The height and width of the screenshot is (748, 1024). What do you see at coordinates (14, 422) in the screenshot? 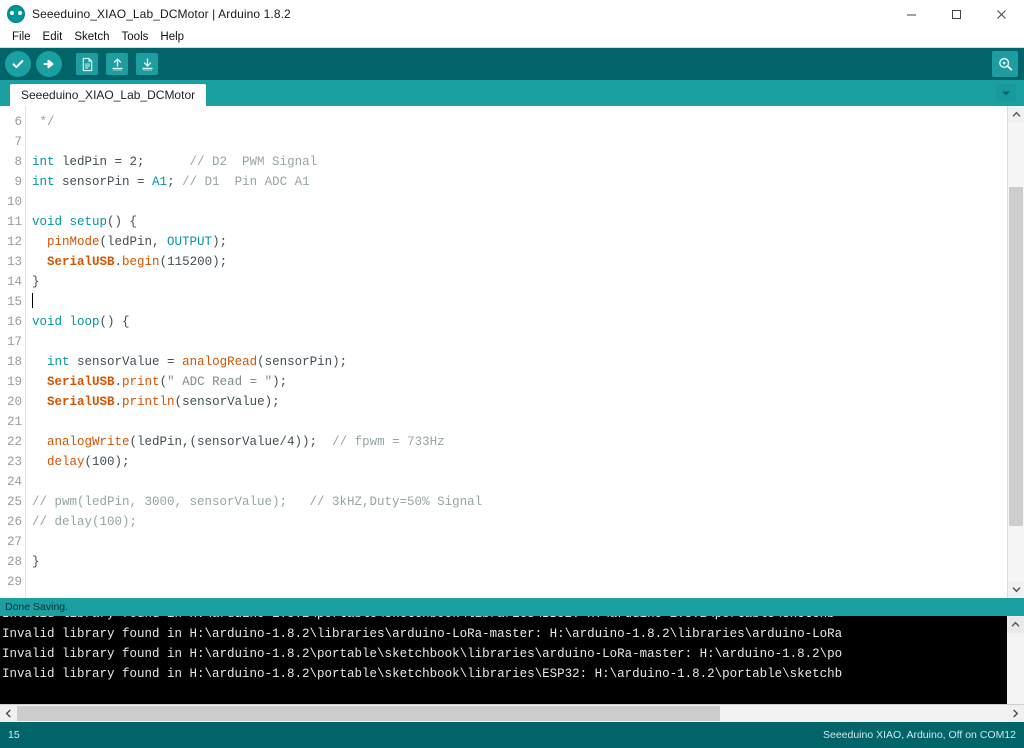
I see `line-number: 21` at bounding box center [14, 422].